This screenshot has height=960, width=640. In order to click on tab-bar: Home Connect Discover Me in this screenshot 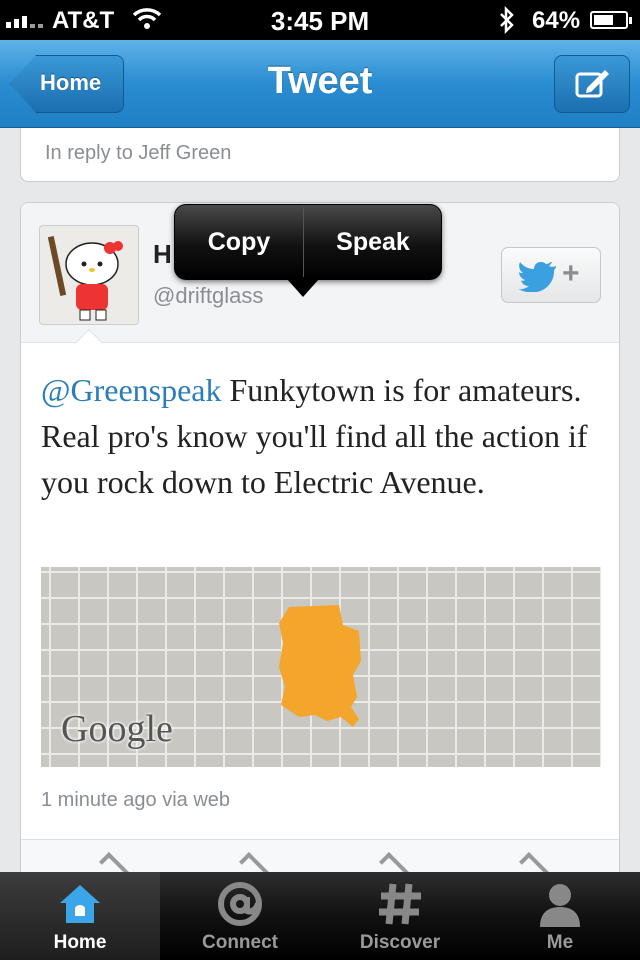, I will do `click(320, 916)`.